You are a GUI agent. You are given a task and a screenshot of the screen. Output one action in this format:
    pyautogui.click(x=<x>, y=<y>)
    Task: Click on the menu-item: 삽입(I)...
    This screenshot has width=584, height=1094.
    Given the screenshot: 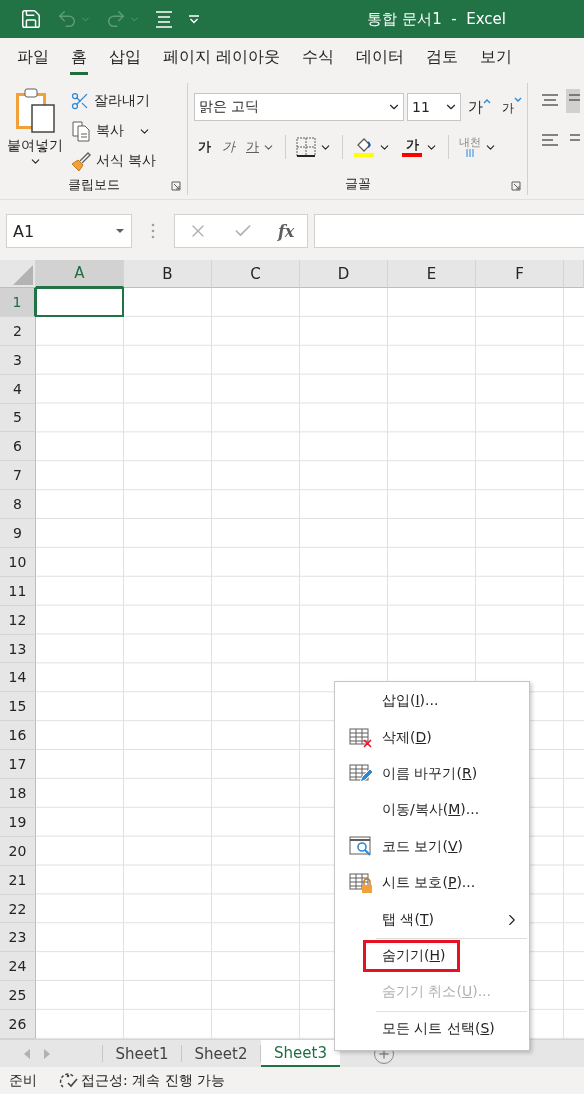 What is the action you would take?
    pyautogui.click(x=432, y=701)
    